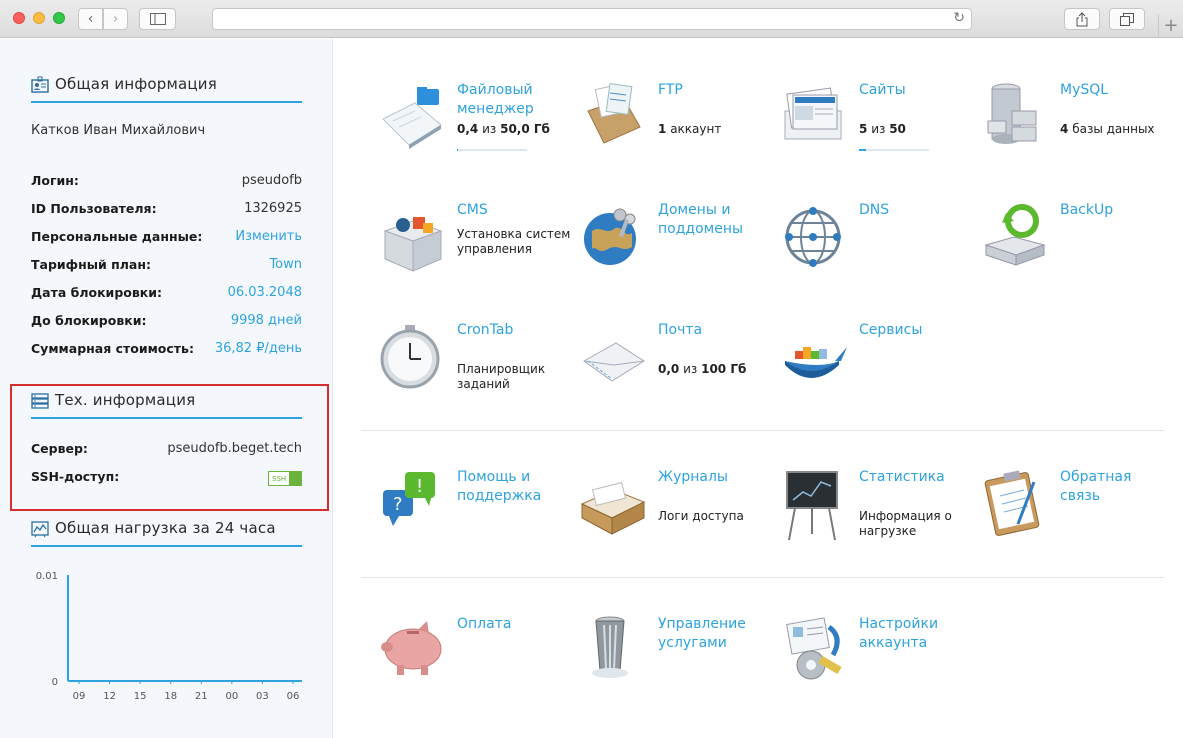  Describe the element at coordinates (514, 487) in the screenshot. I see `help-link: Помощь и поддержка` at that location.